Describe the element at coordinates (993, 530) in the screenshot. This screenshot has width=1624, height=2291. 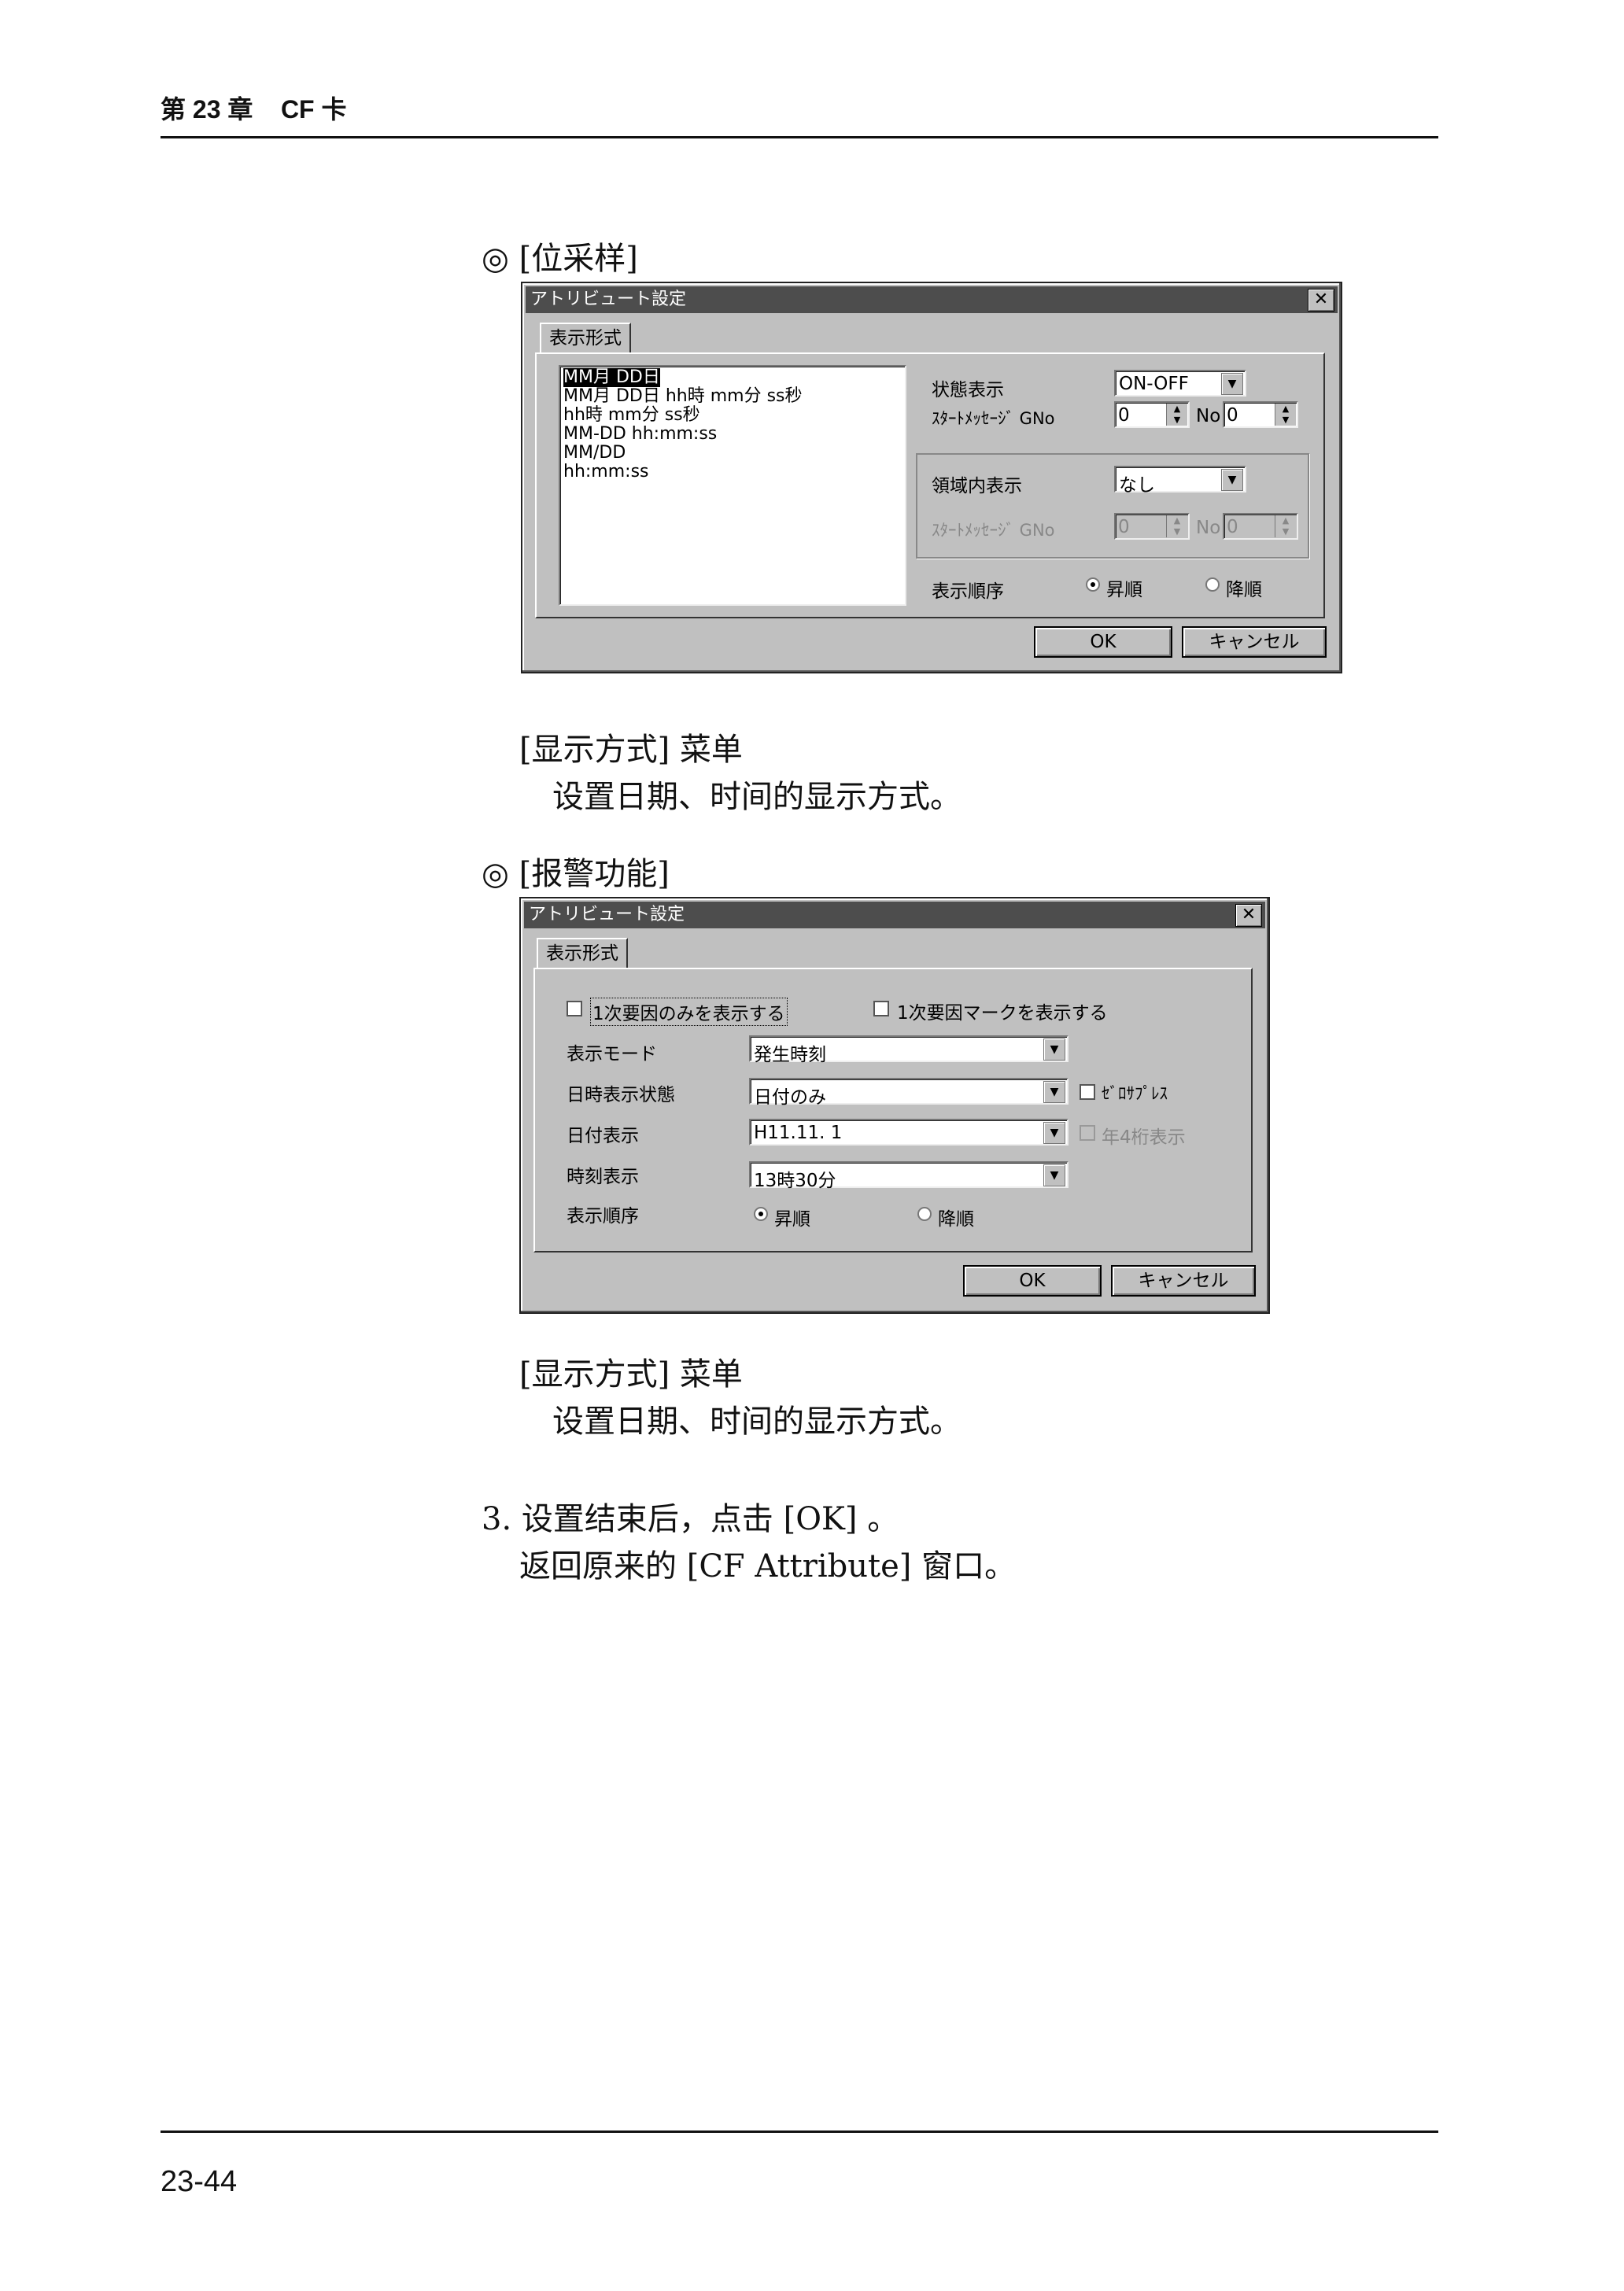
I see `start-message-label-disabled: ｽﾀｰﾄﾒｯｾｰｼﾞ GNo` at that location.